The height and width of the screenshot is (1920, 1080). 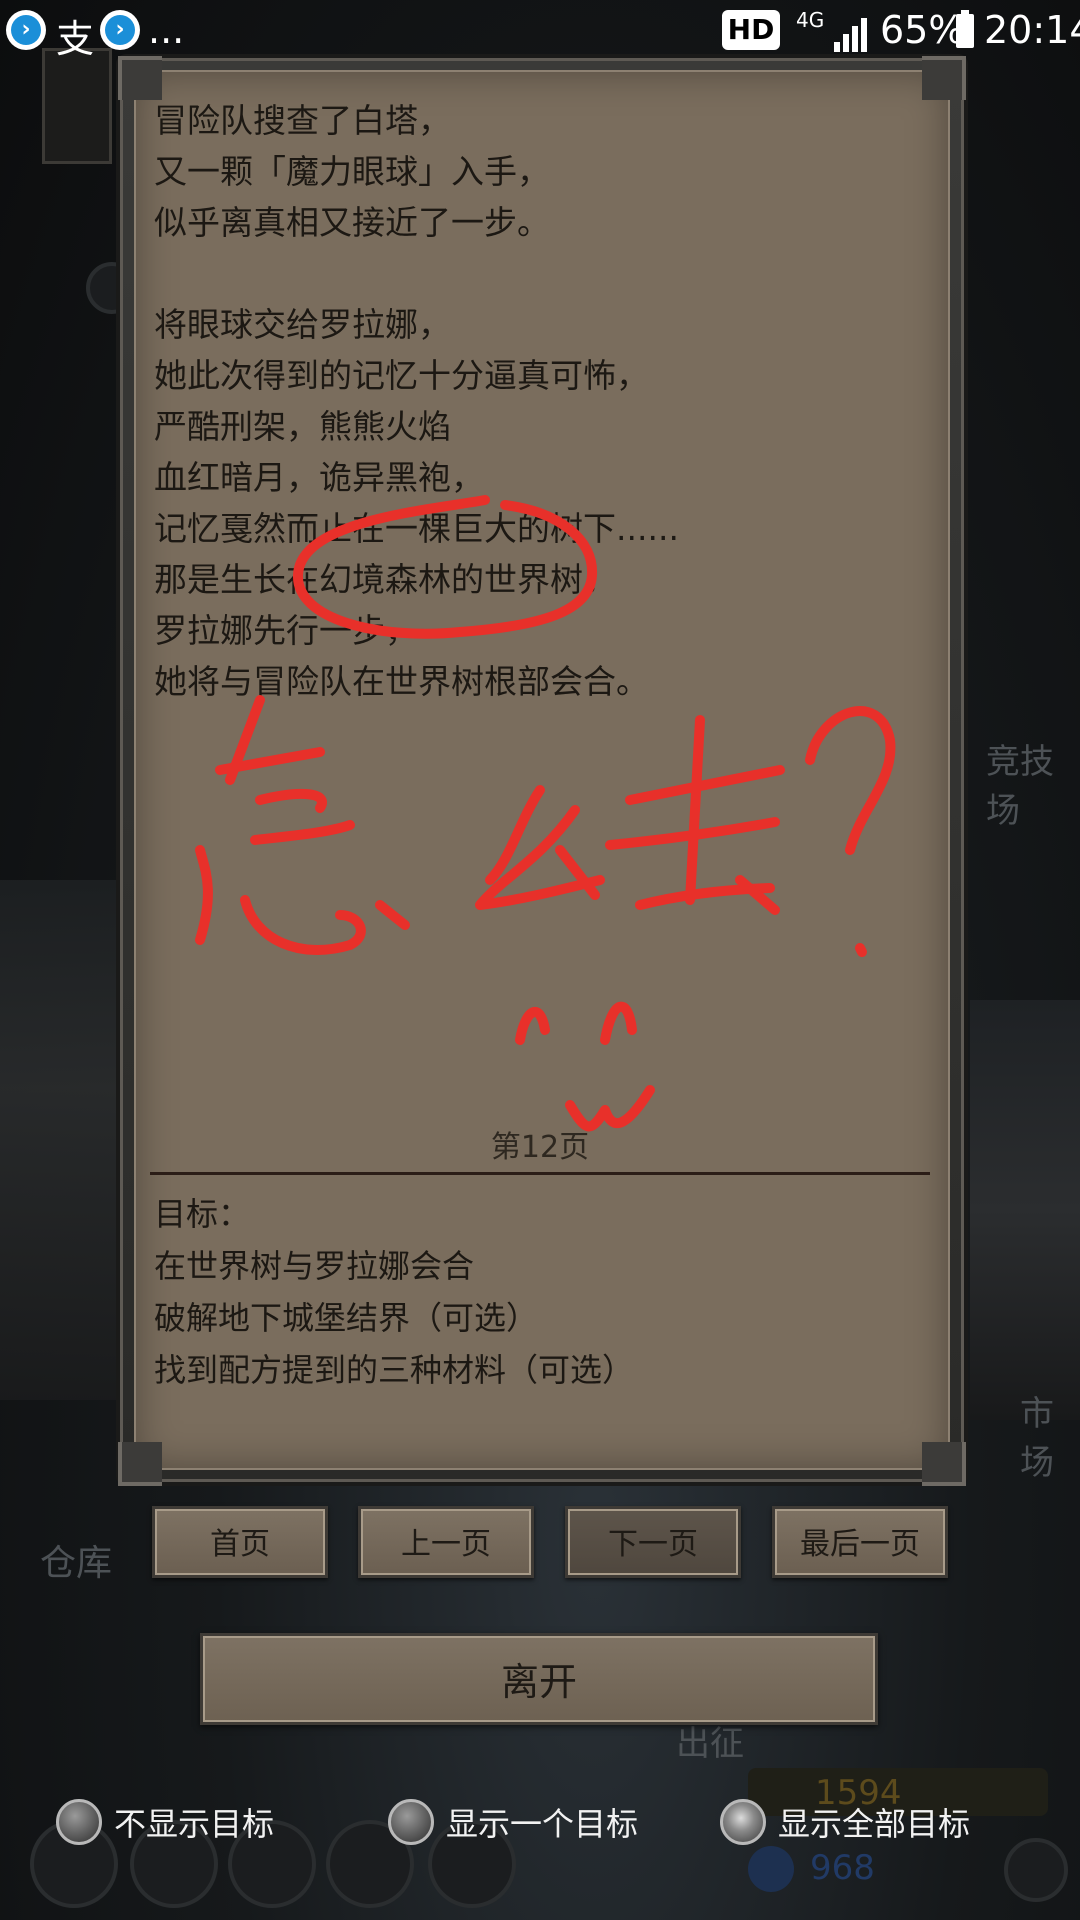 I want to click on radio-selected-icon, so click(x=743, y=1822).